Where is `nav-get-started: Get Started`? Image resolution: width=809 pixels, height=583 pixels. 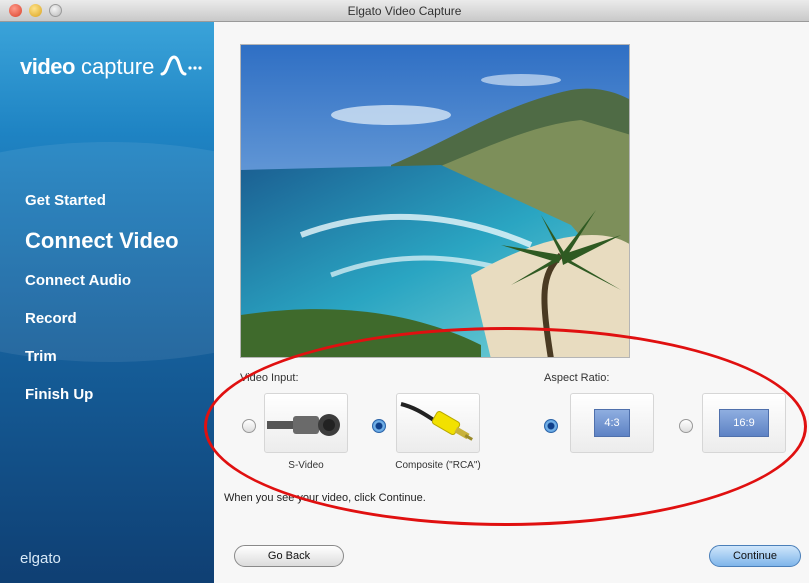
nav-get-started: Get Started is located at coordinates (102, 201).